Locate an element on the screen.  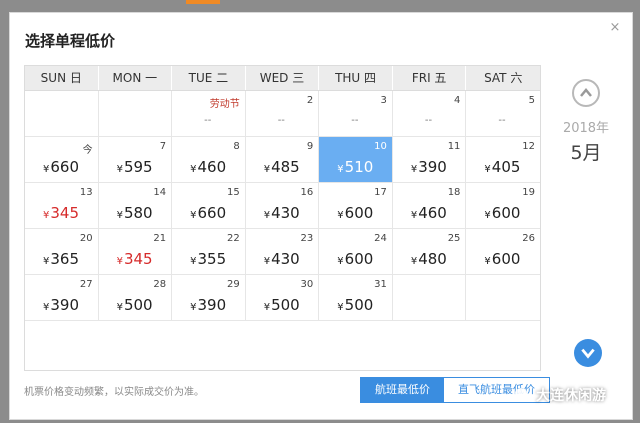
toggle-lowest-price: 航班最低价 is located at coordinates (402, 390).